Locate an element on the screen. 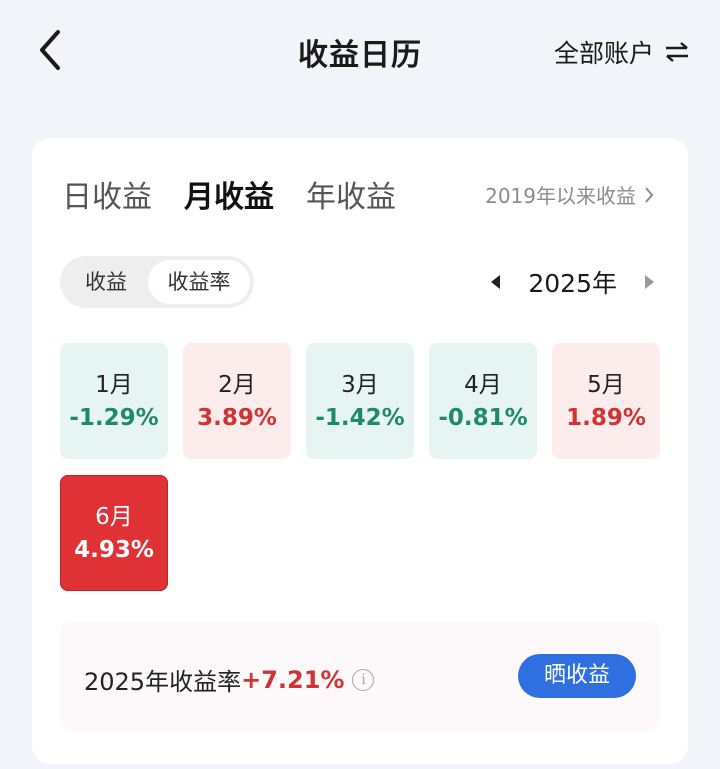 The width and height of the screenshot is (720, 769). next-year-icon is located at coordinates (649, 282).